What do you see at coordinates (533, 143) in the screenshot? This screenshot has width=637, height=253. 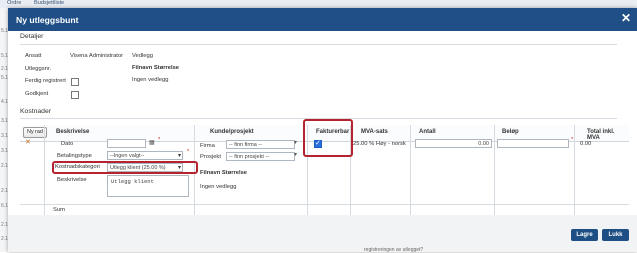 I see `belop-input` at bounding box center [533, 143].